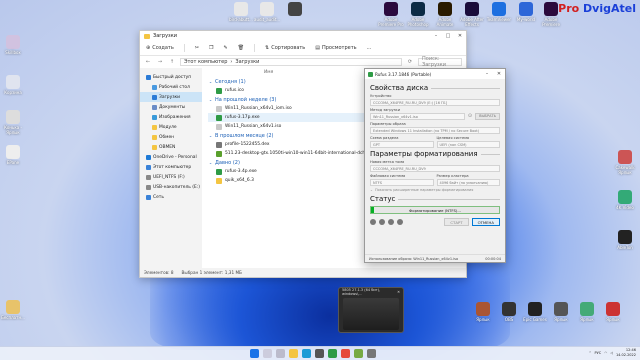  I want to click on close-icon: ✕, so click(398, 292).